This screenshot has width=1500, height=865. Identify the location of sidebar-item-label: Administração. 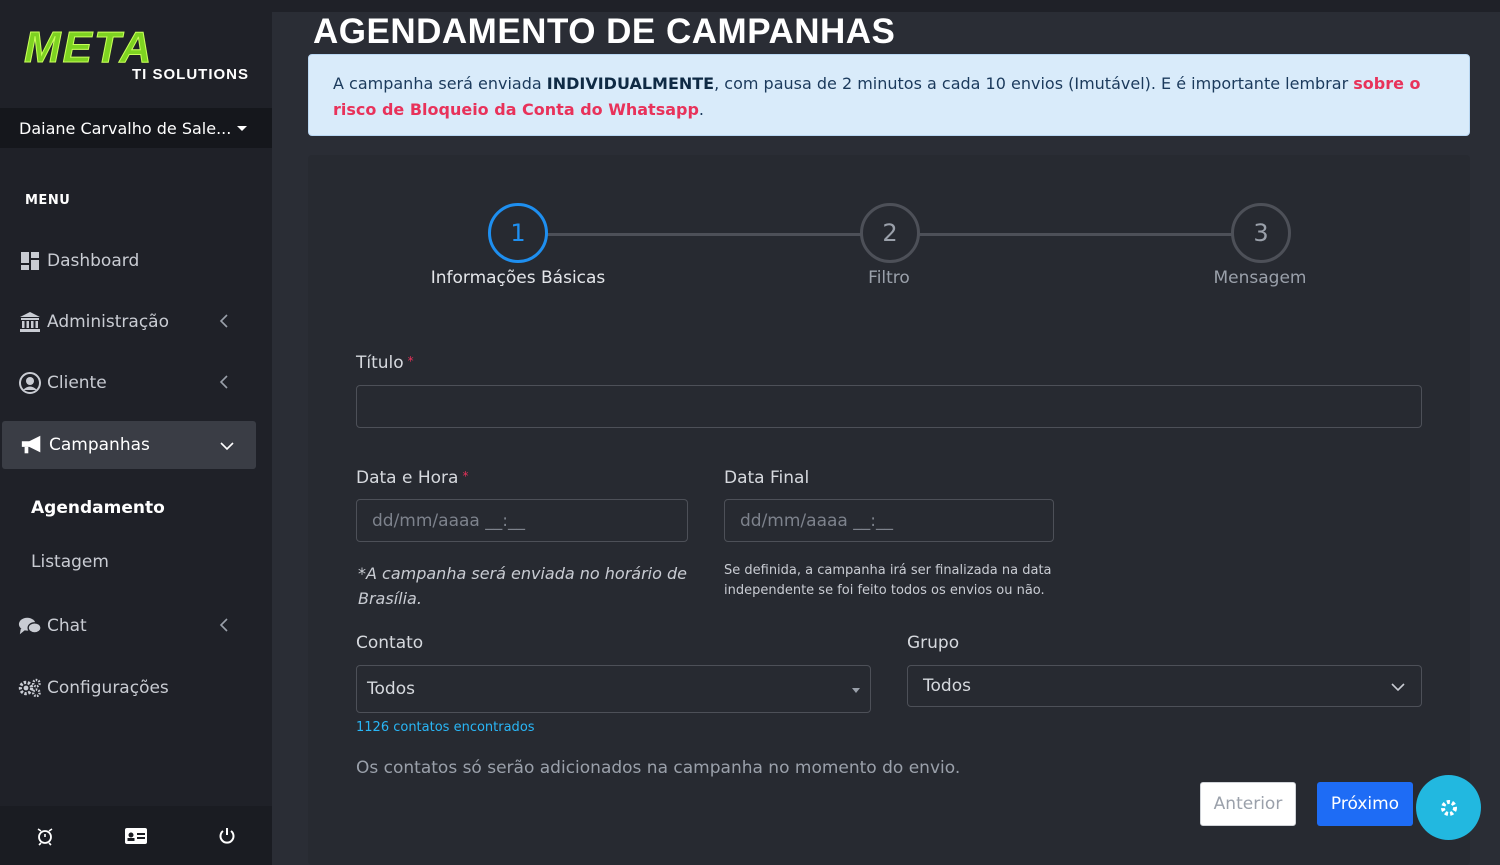
(108, 322).